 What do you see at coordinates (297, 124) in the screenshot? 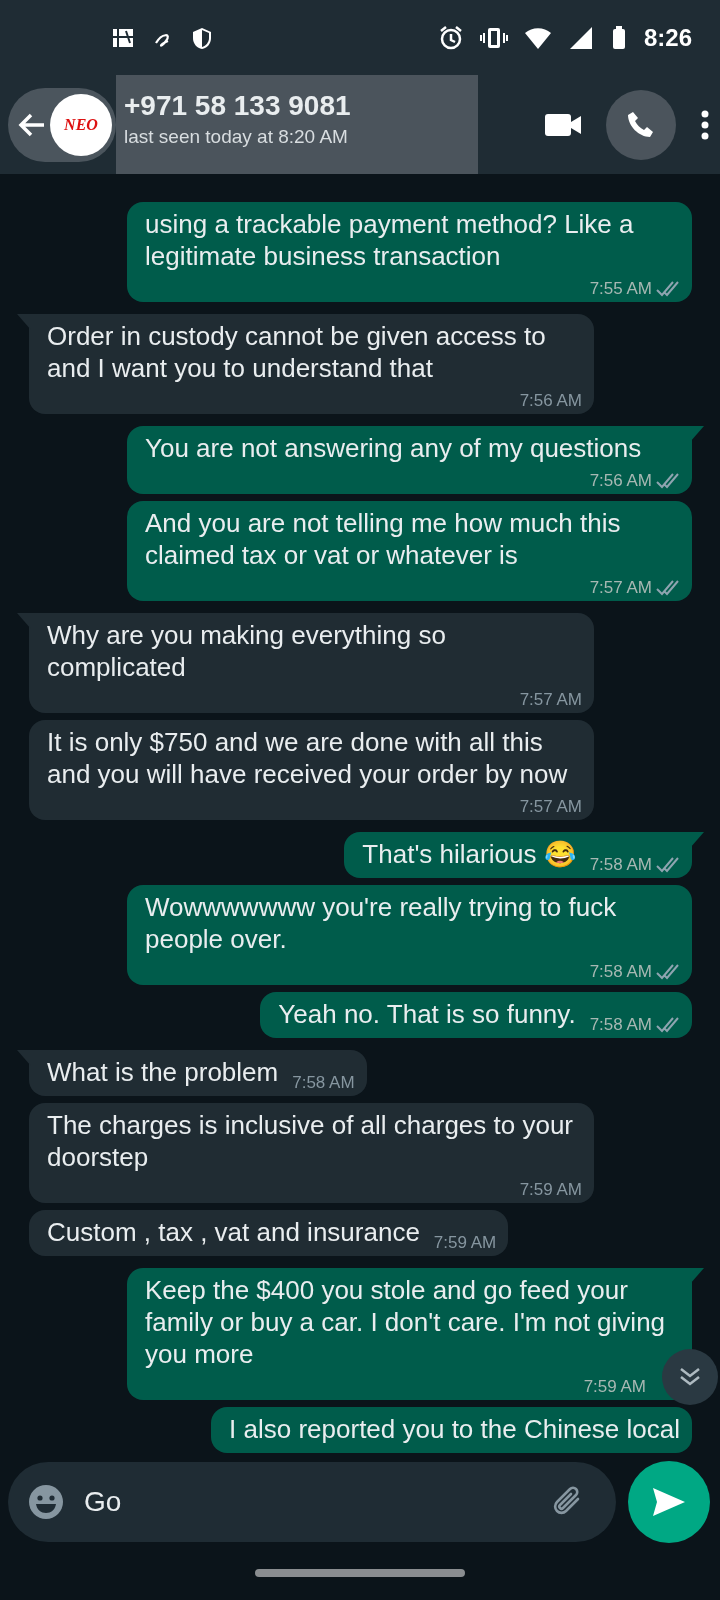
I see `contact-title-selection: +971 58 133 9081 last seen today at 8:20 AM` at bounding box center [297, 124].